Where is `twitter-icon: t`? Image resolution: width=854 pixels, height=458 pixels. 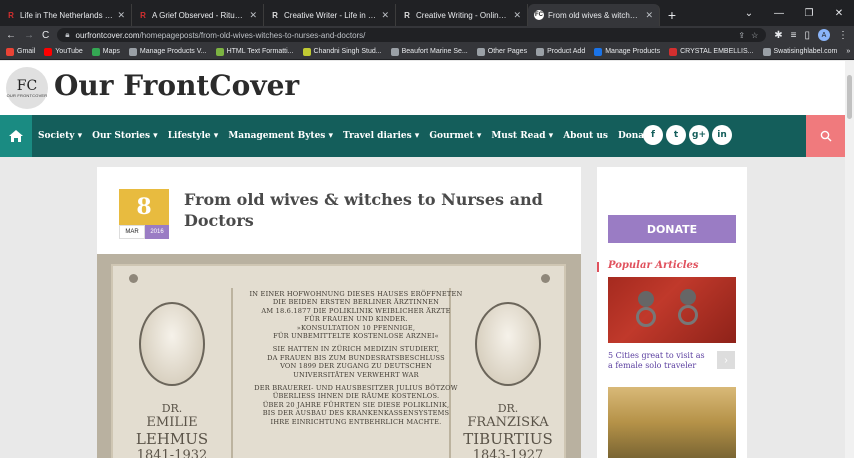
twitter-icon: t is located at coordinates (676, 135).